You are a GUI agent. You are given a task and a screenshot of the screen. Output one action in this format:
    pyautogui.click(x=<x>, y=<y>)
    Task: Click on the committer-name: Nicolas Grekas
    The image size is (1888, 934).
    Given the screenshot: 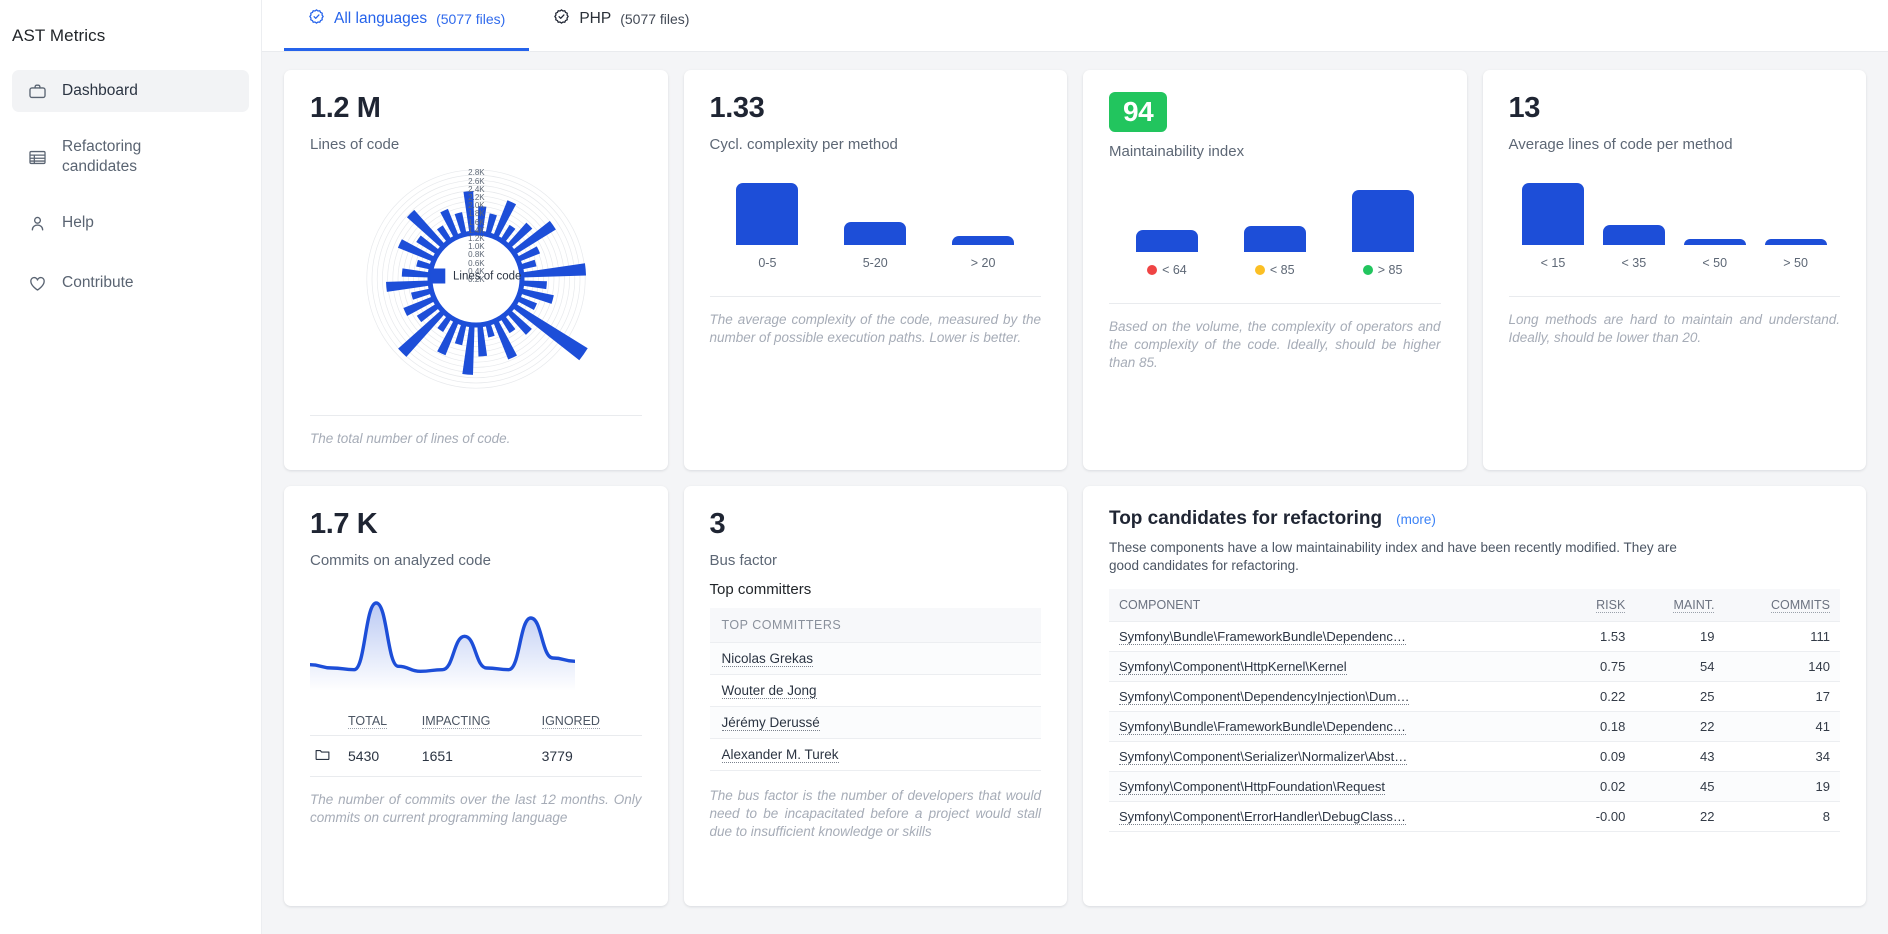 What is the action you would take?
    pyautogui.click(x=767, y=659)
    